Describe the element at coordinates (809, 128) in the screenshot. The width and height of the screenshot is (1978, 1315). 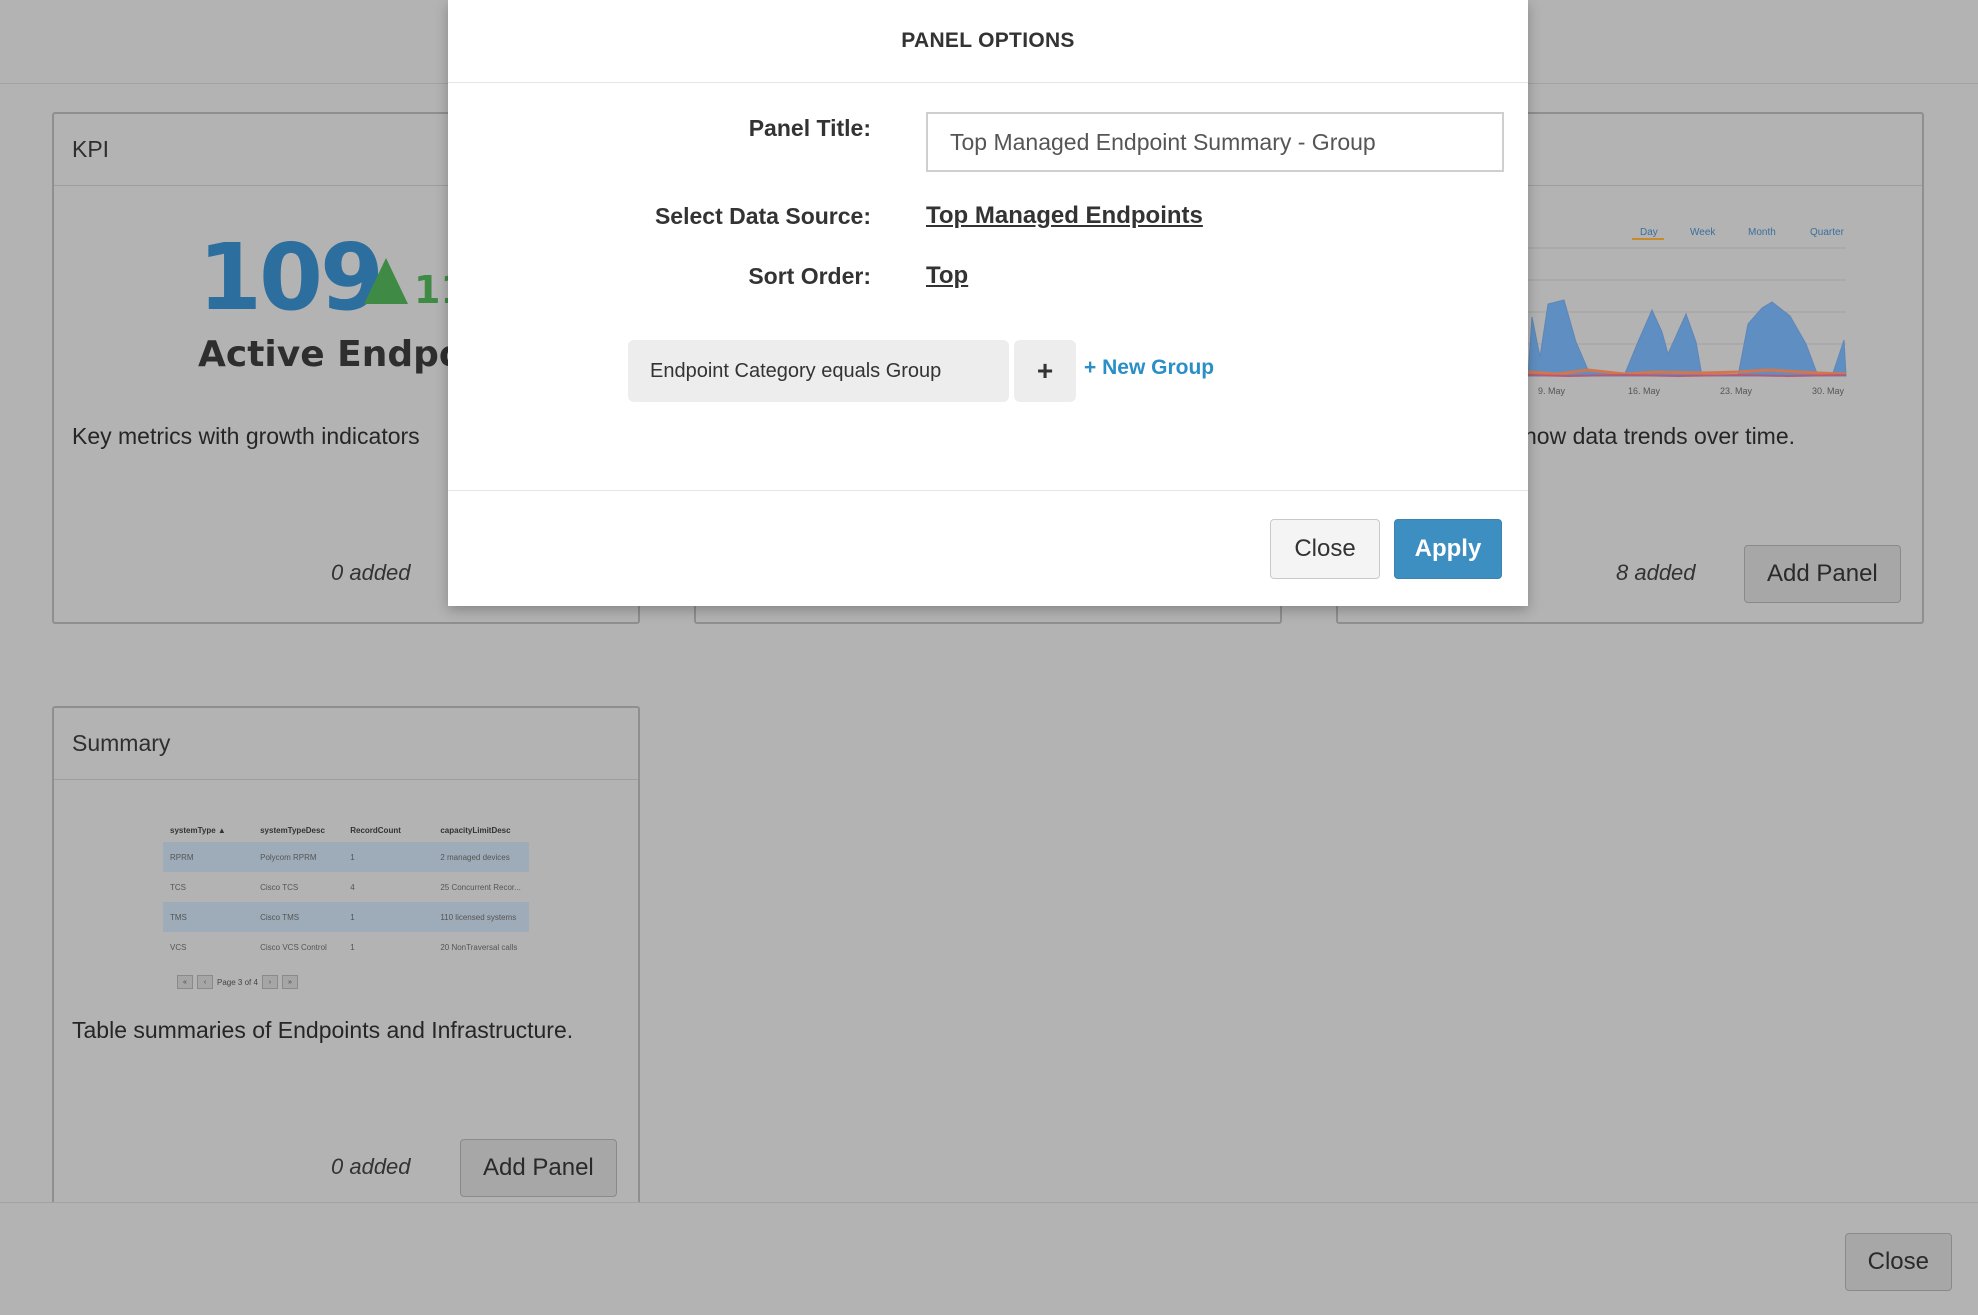
I see `panel-title-label: Panel Title:` at that location.